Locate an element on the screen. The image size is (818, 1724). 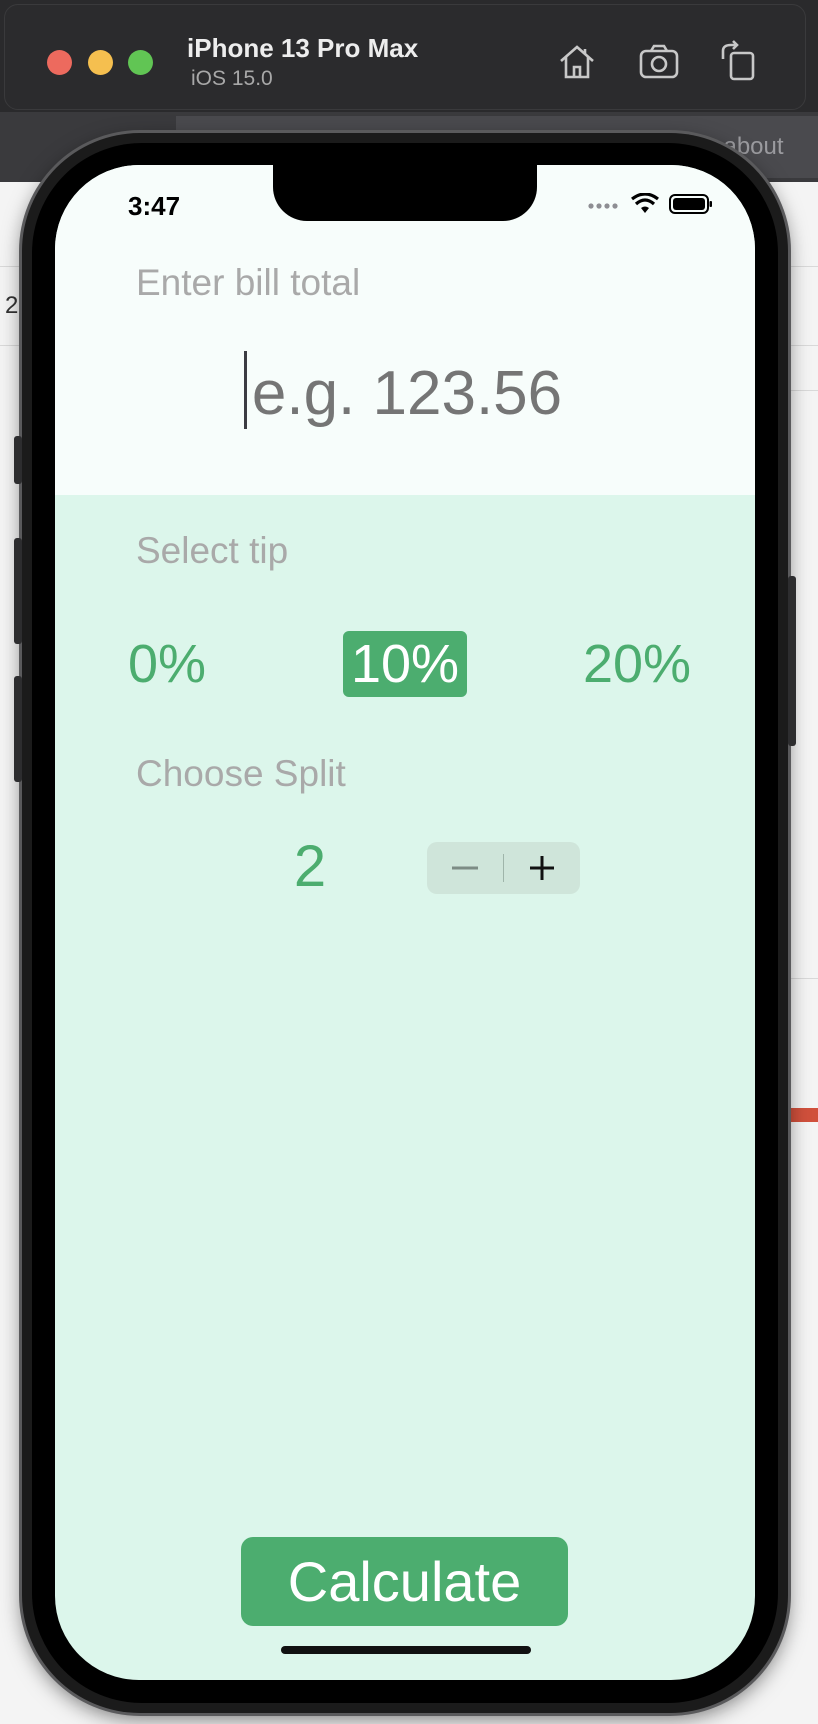
home-icon is located at coordinates (577, 61).